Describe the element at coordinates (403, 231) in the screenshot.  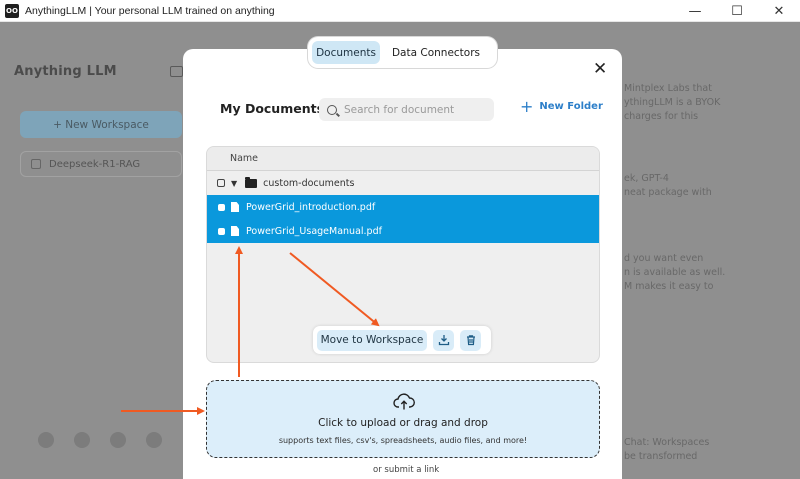
I see `file-row: PowerGrid_UsageManual.pdf` at that location.